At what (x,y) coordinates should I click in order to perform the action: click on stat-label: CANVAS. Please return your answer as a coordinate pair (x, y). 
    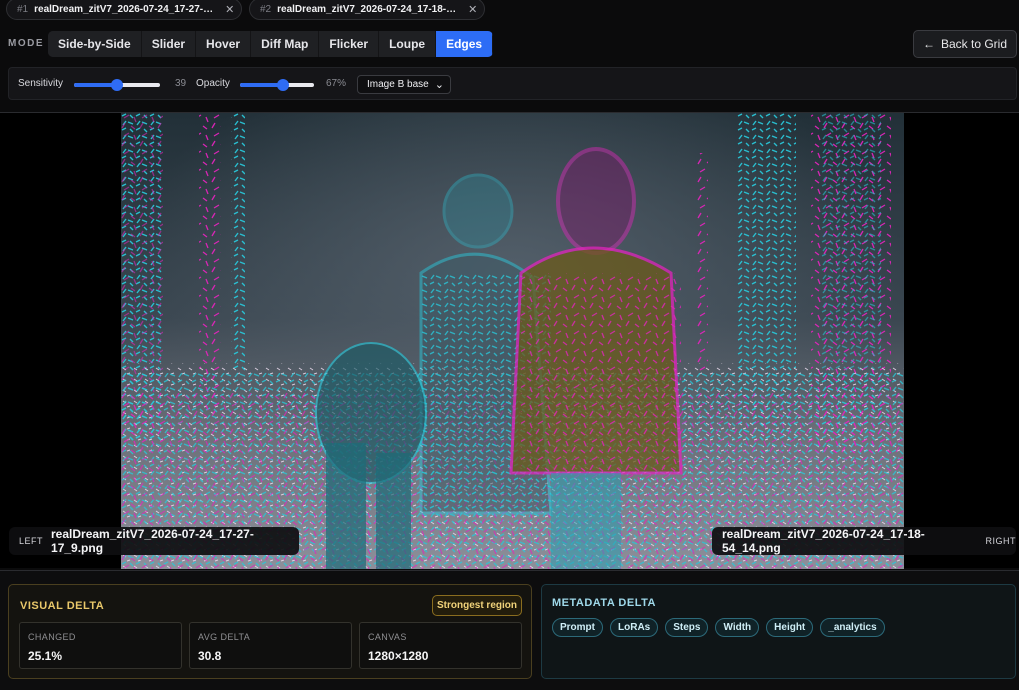
    Looking at the image, I should click on (387, 637).